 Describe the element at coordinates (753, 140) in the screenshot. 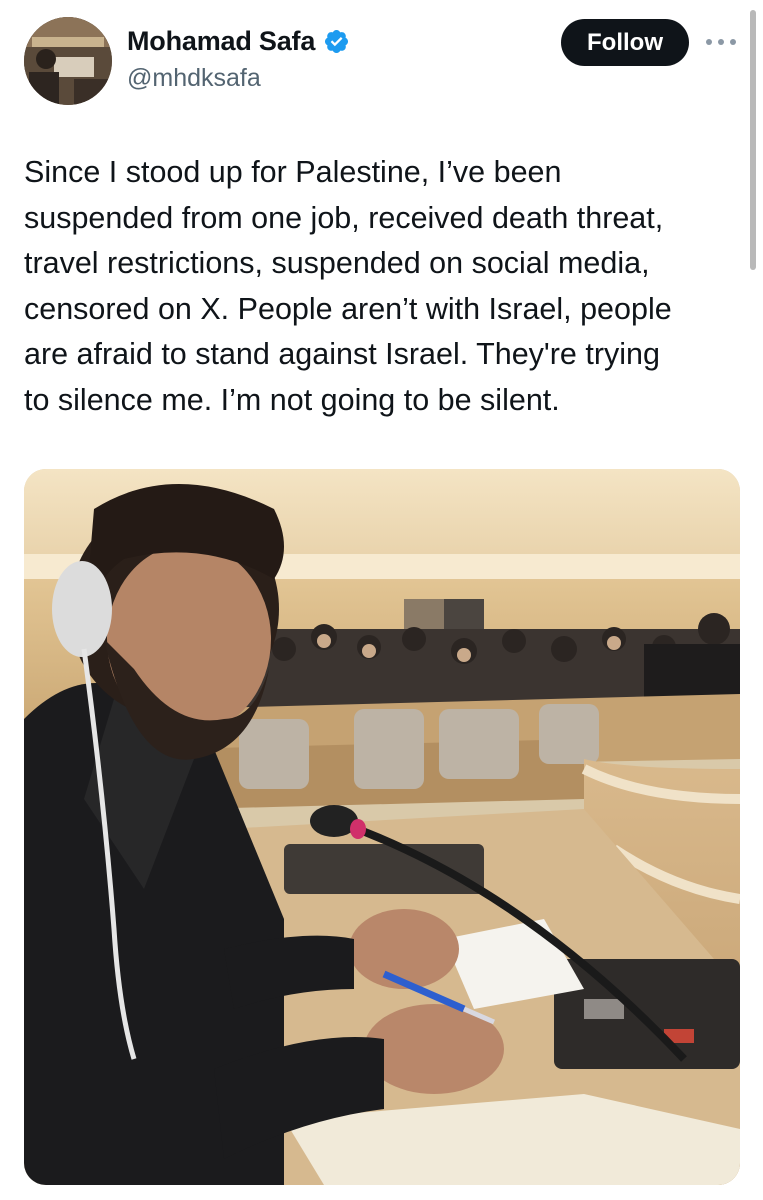

I see `scrollbar` at that location.